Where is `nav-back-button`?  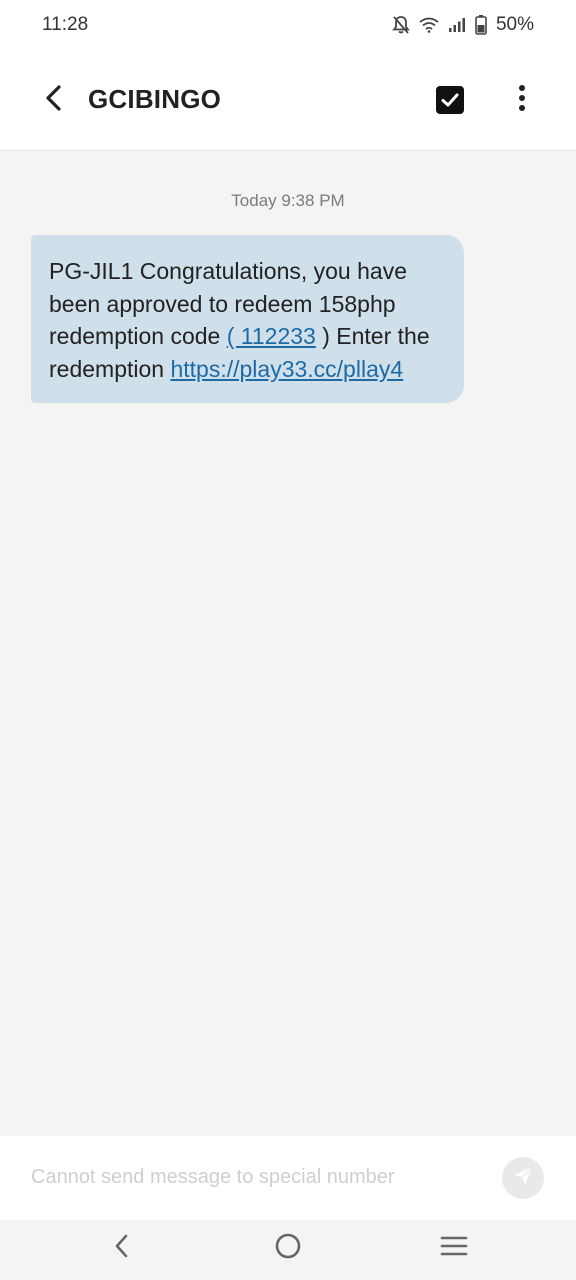 nav-back-button is located at coordinates (122, 1248).